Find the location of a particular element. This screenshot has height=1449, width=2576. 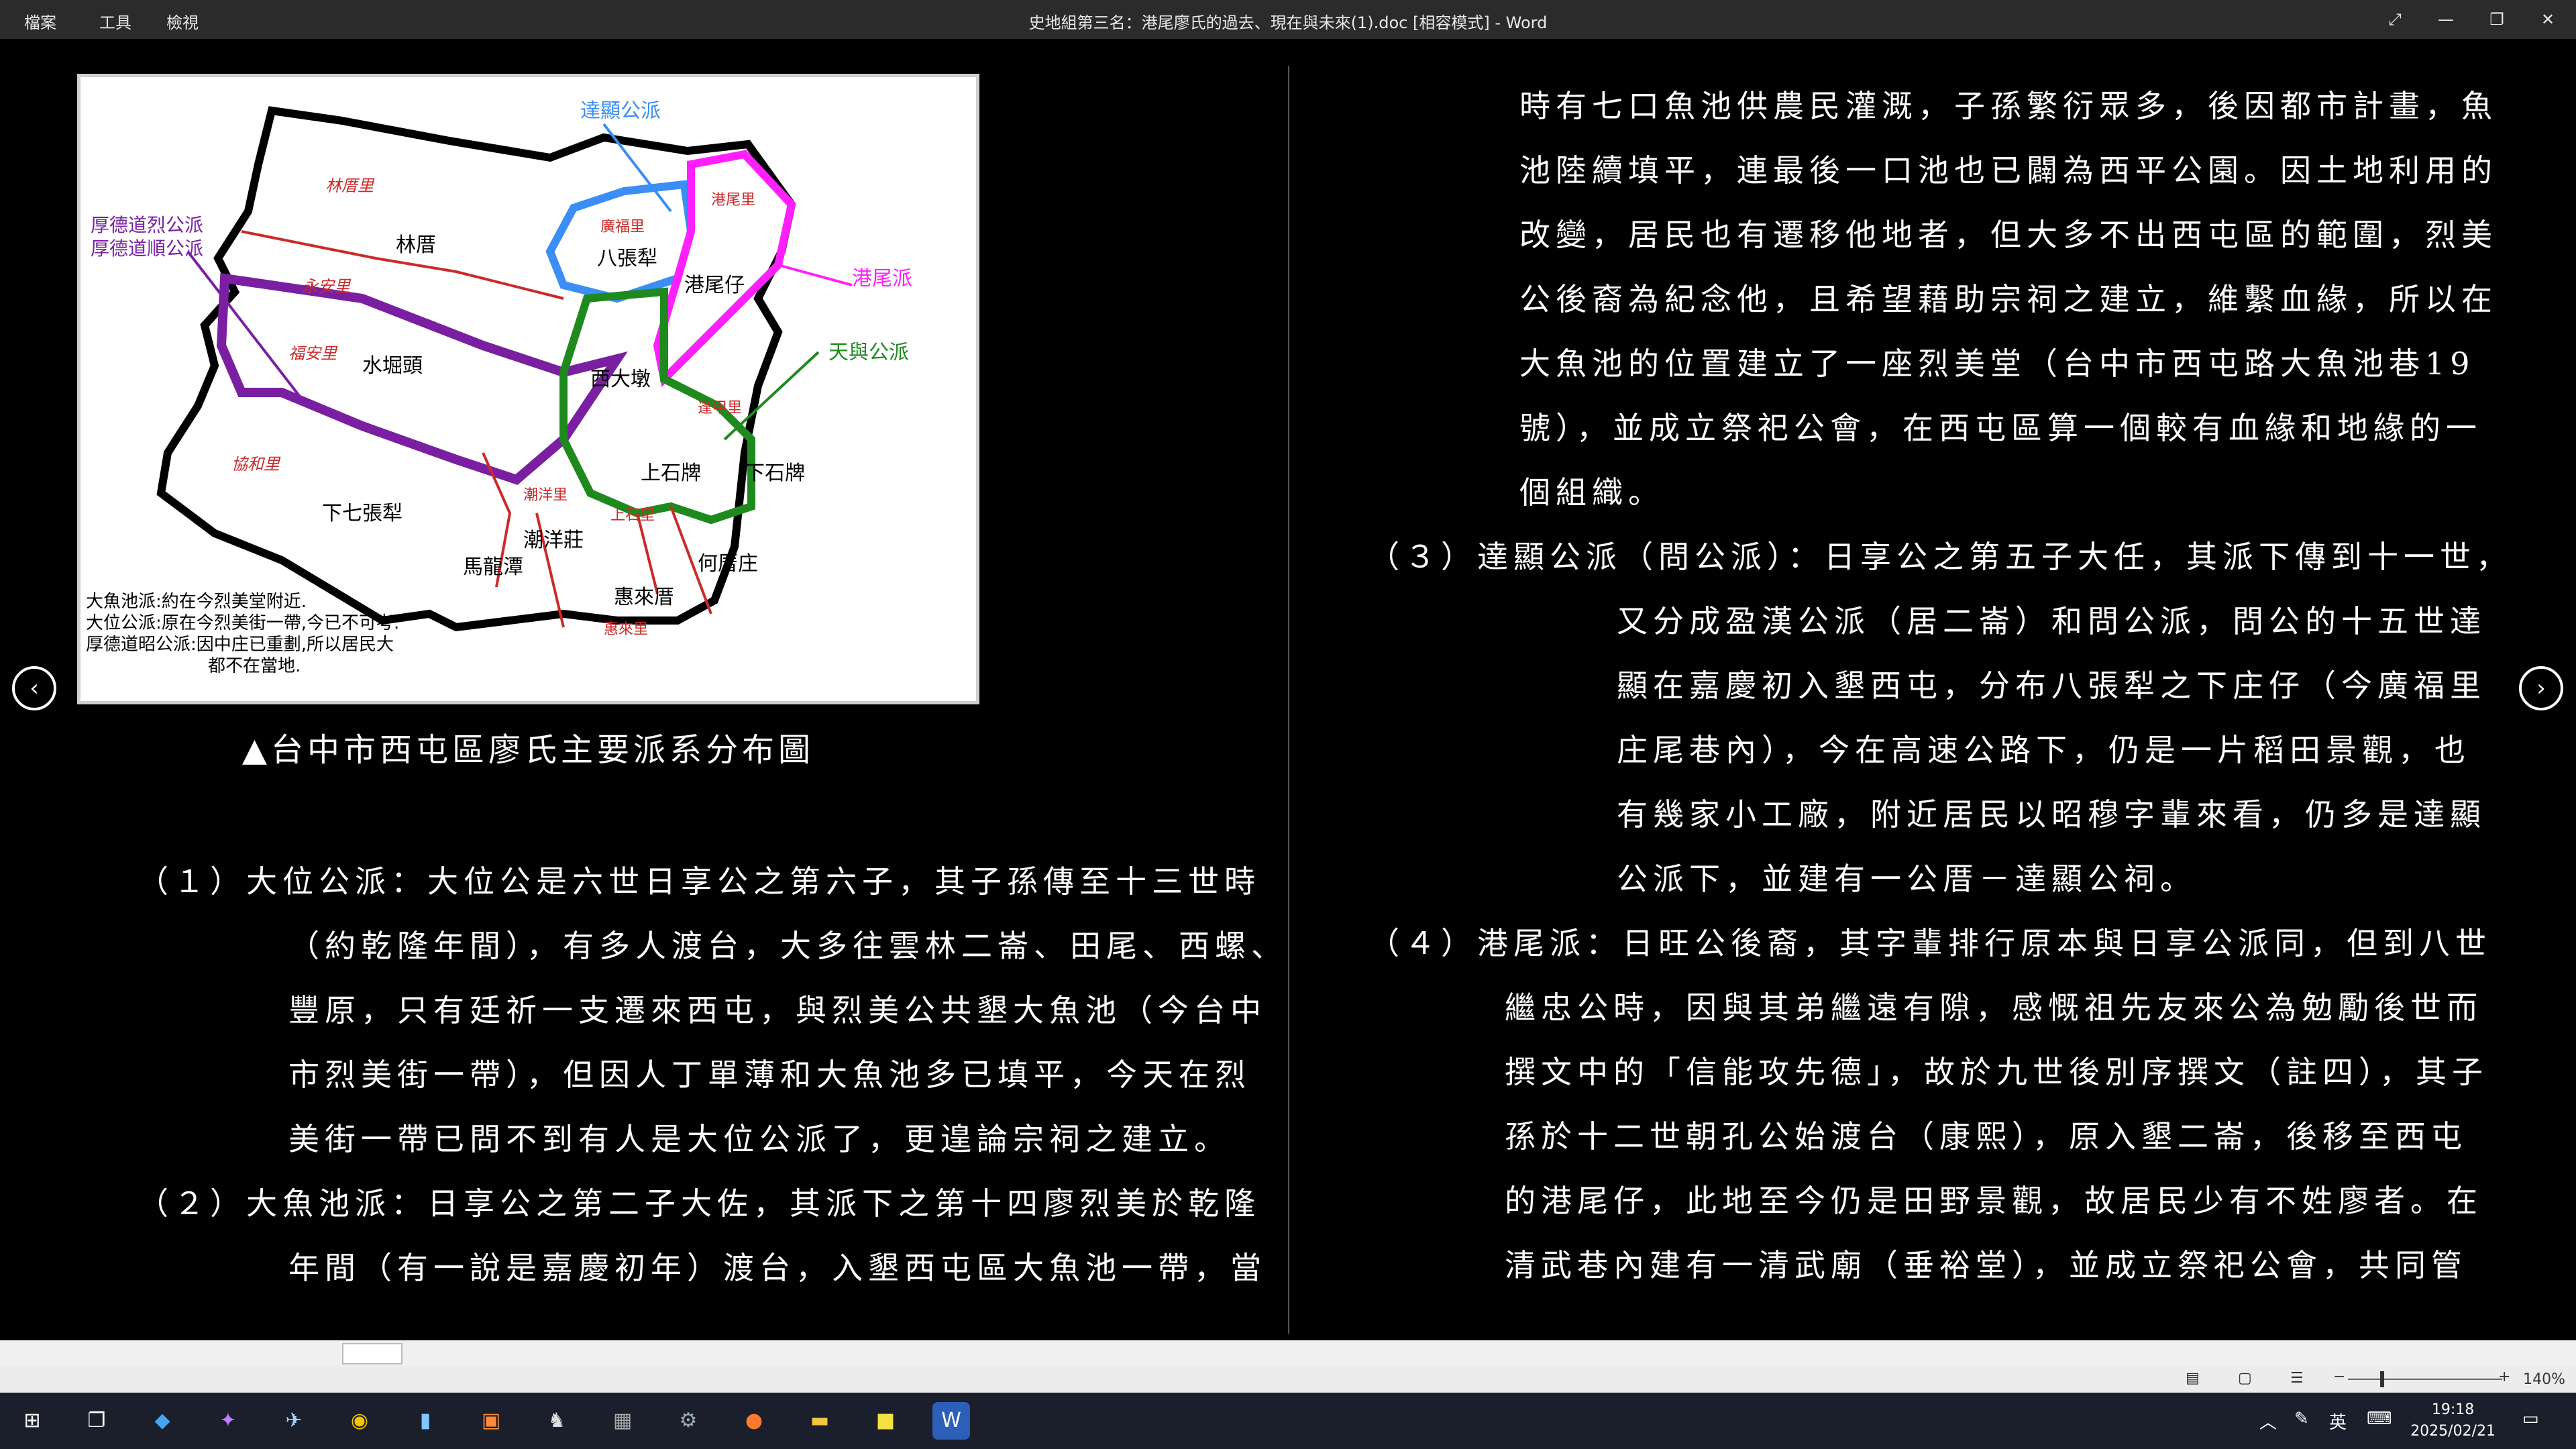

start-icon: ⊞ is located at coordinates (32, 1421).